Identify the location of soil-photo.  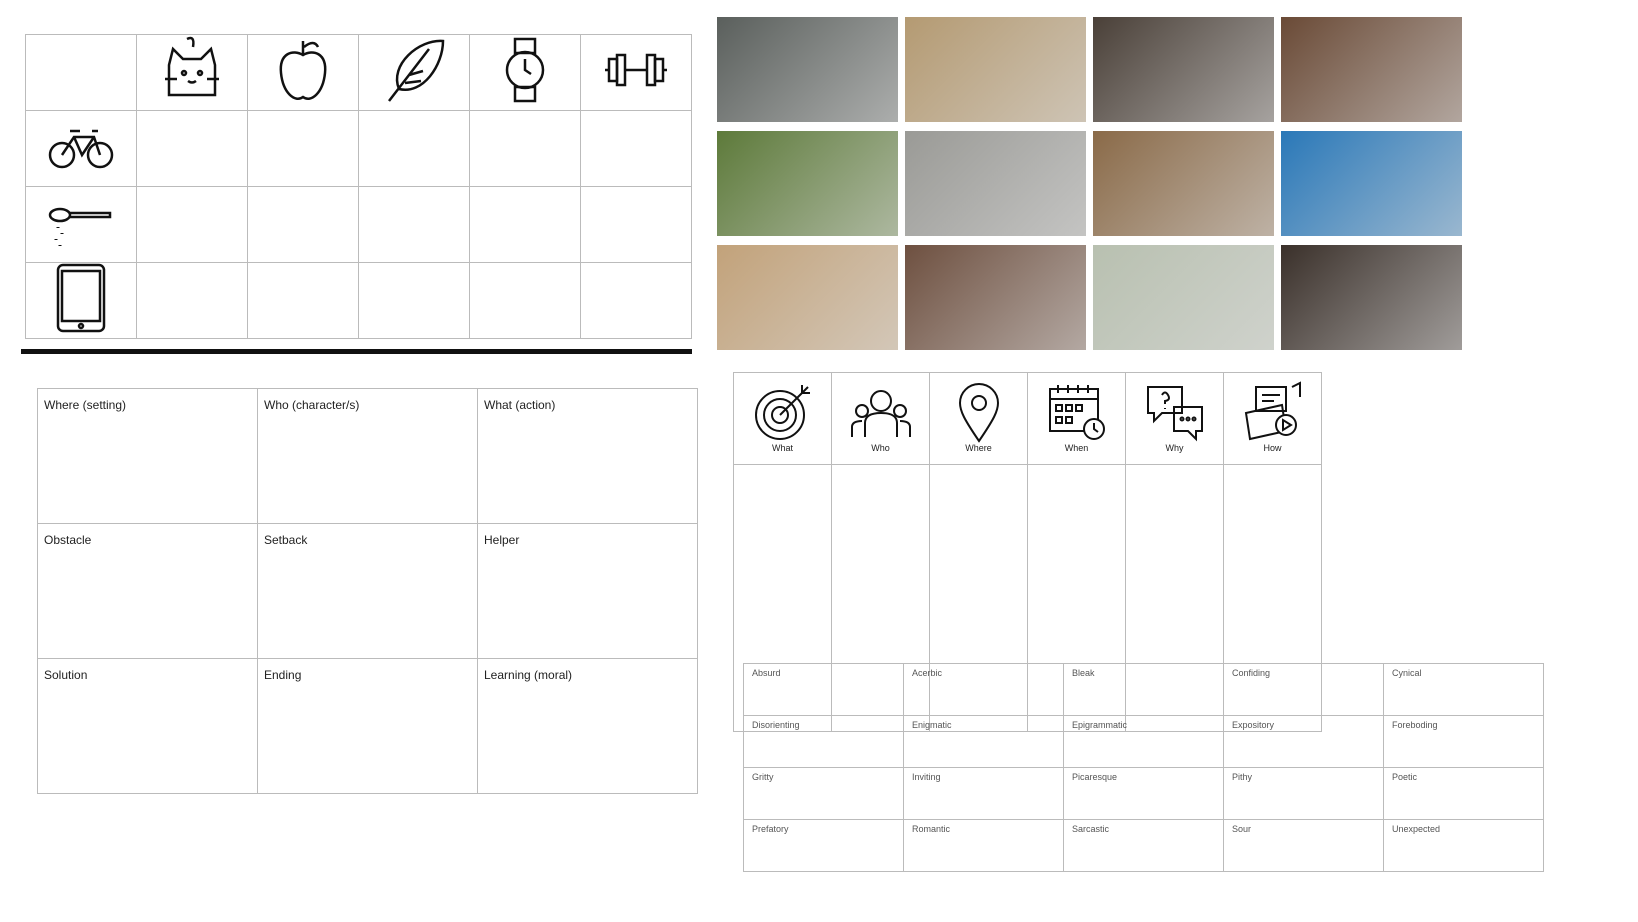
(1183, 69).